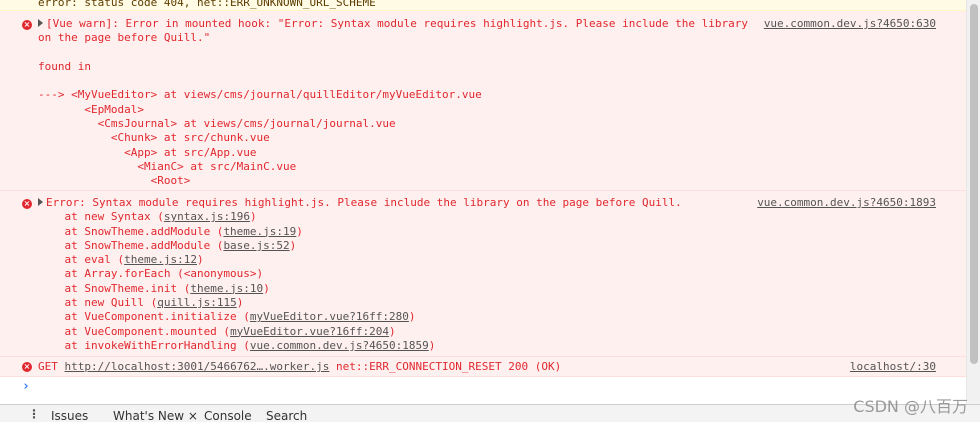 The width and height of the screenshot is (980, 422). Describe the element at coordinates (329, 316) in the screenshot. I see `stack-frame-link: myVueEditor.vue?16ff:280` at that location.